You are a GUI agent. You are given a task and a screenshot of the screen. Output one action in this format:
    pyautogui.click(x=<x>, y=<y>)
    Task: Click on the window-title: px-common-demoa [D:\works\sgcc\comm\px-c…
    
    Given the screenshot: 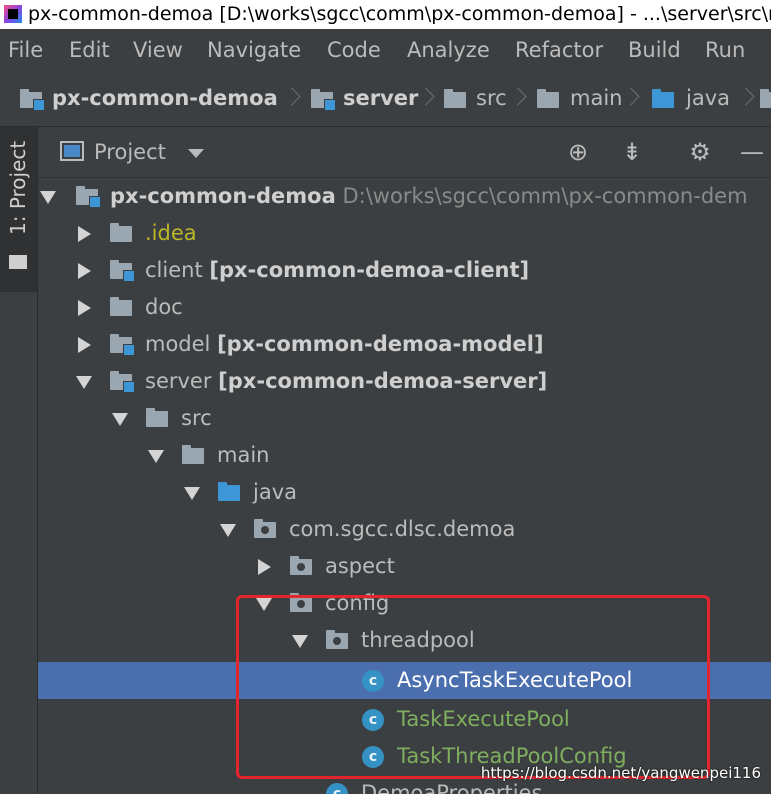 What is the action you would take?
    pyautogui.click(x=399, y=14)
    